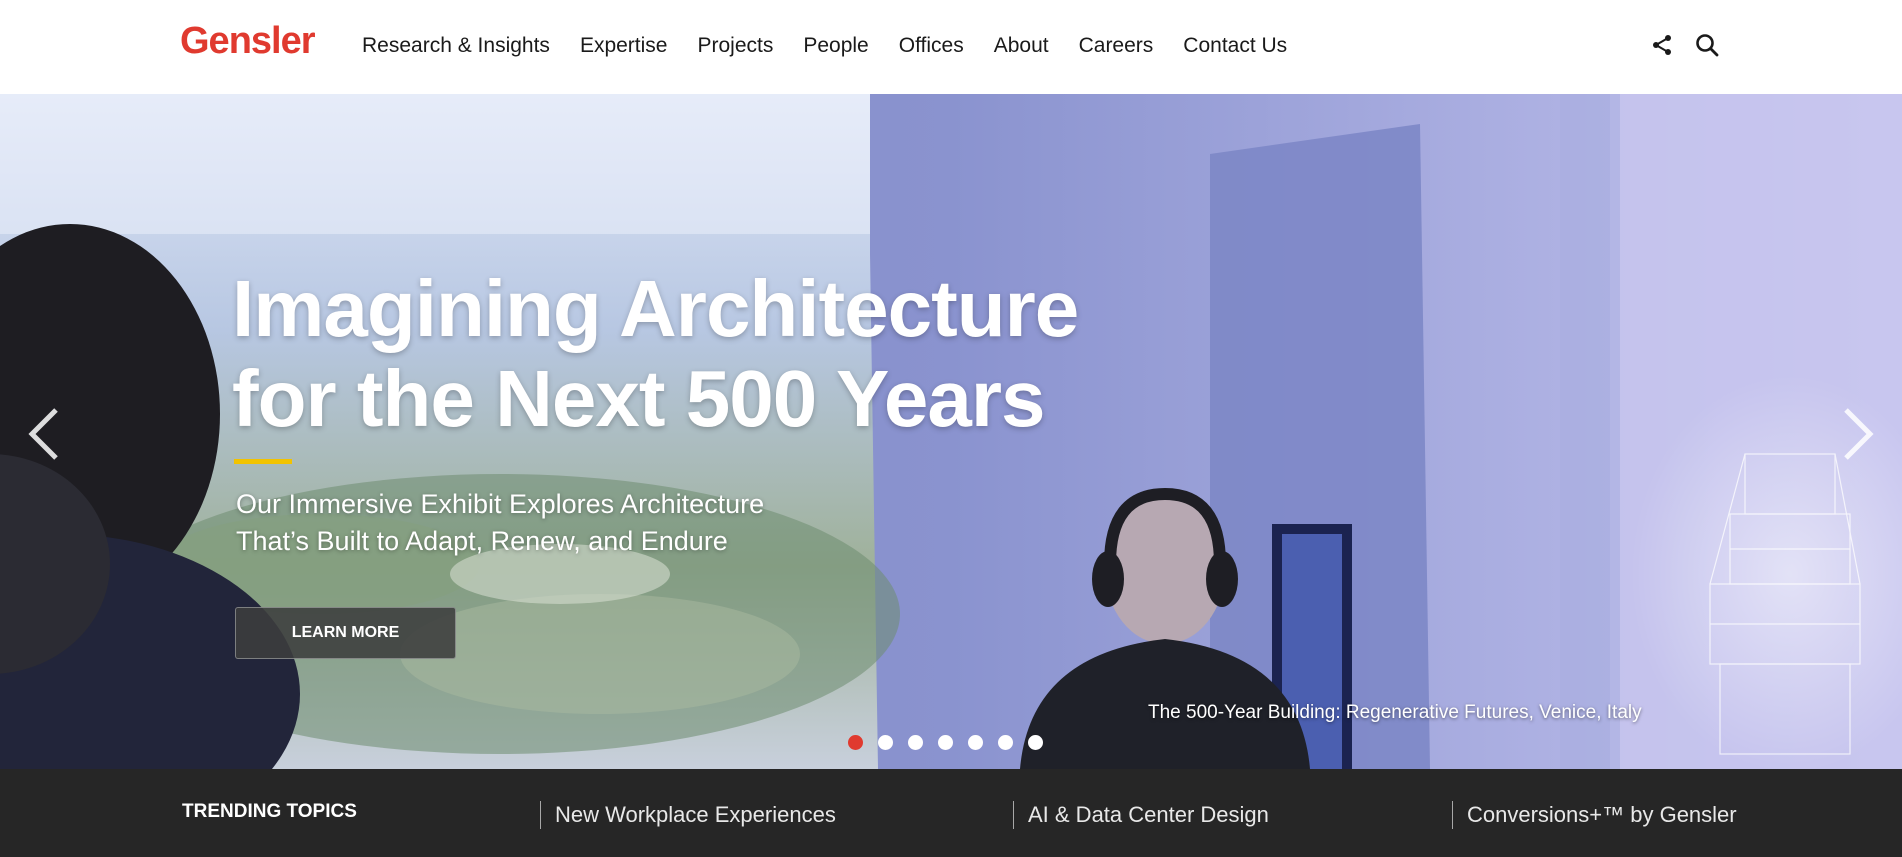 The width and height of the screenshot is (1902, 857). I want to click on nav-contact-us: Contact Us, so click(1235, 46).